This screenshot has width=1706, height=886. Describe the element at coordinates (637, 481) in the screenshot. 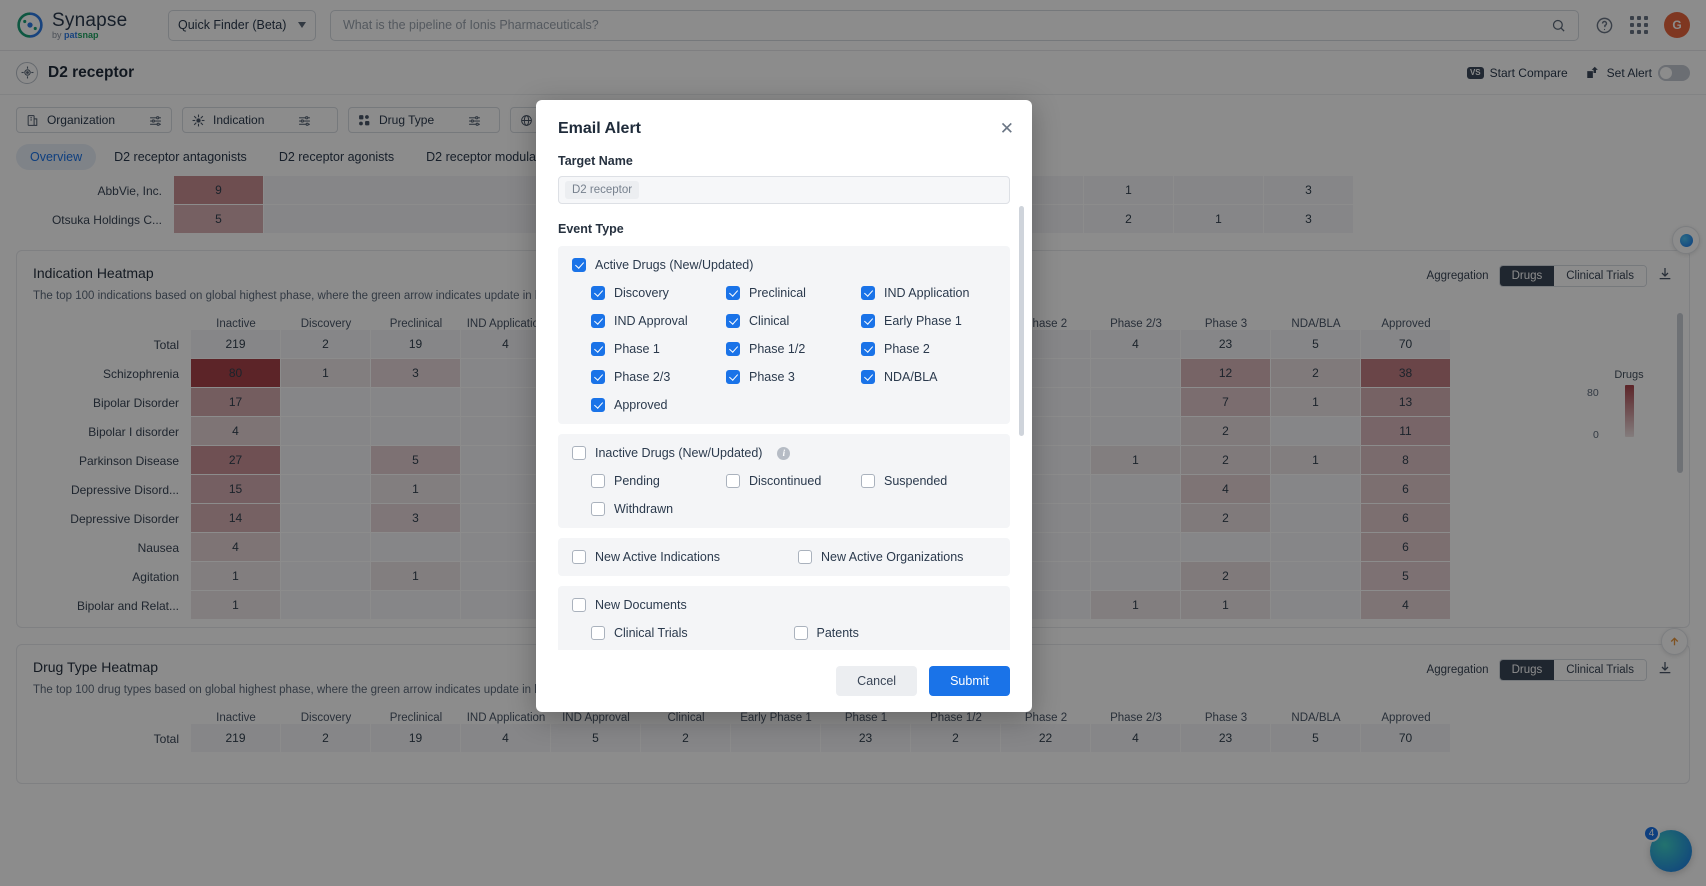

I see `checkbox-label: Pending` at that location.